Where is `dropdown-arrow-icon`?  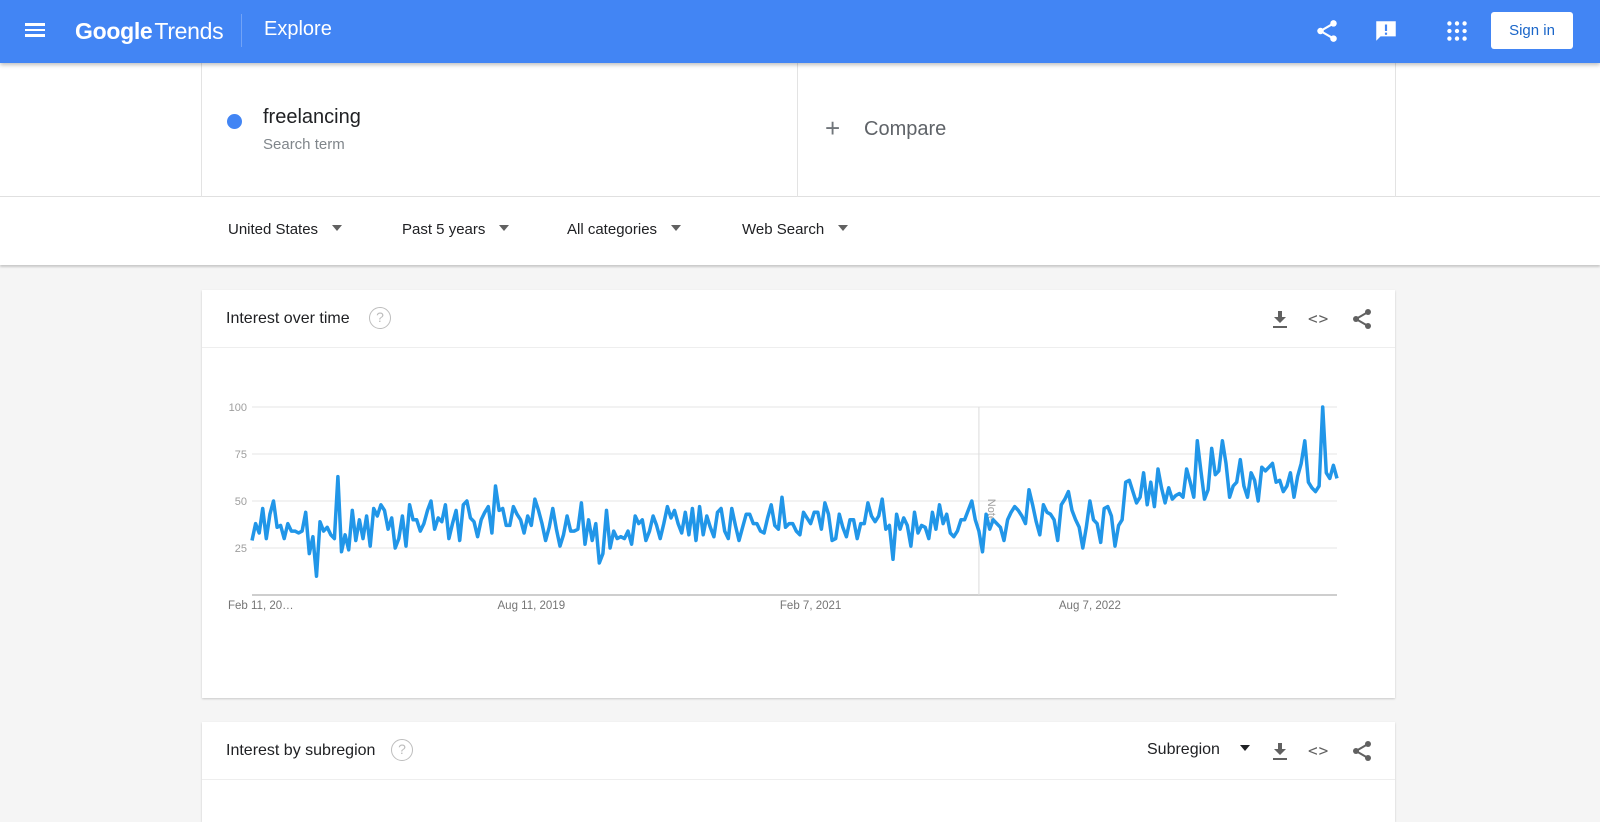 dropdown-arrow-icon is located at coordinates (337, 228).